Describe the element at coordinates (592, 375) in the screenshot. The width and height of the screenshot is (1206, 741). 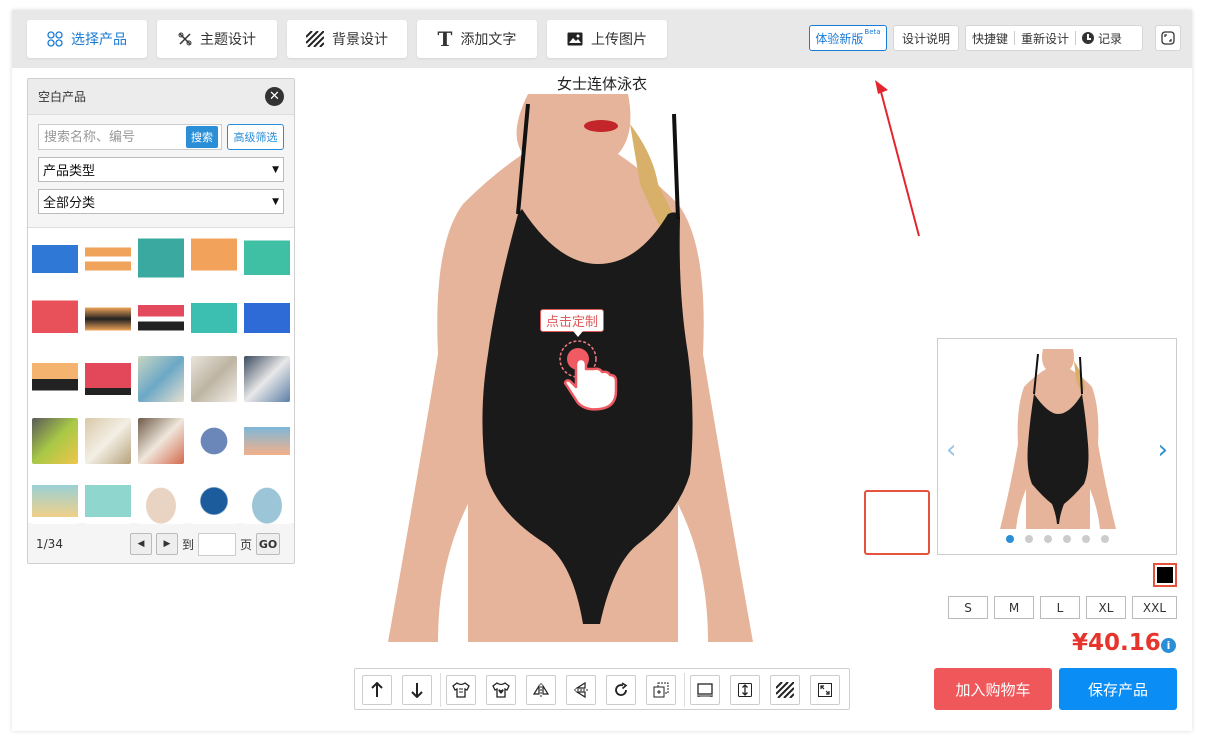
I see `pointer-hand-icon` at that location.